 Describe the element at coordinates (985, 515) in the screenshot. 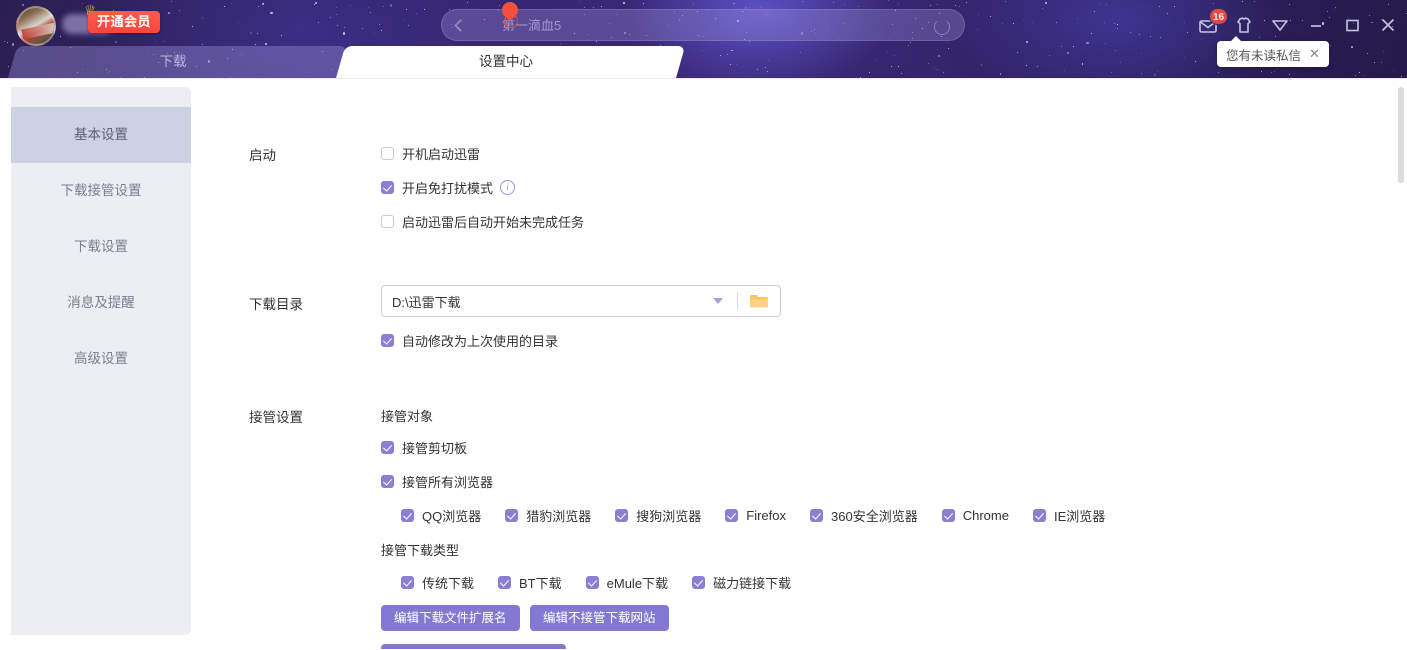

I see `checkbox-label: Chrome` at that location.